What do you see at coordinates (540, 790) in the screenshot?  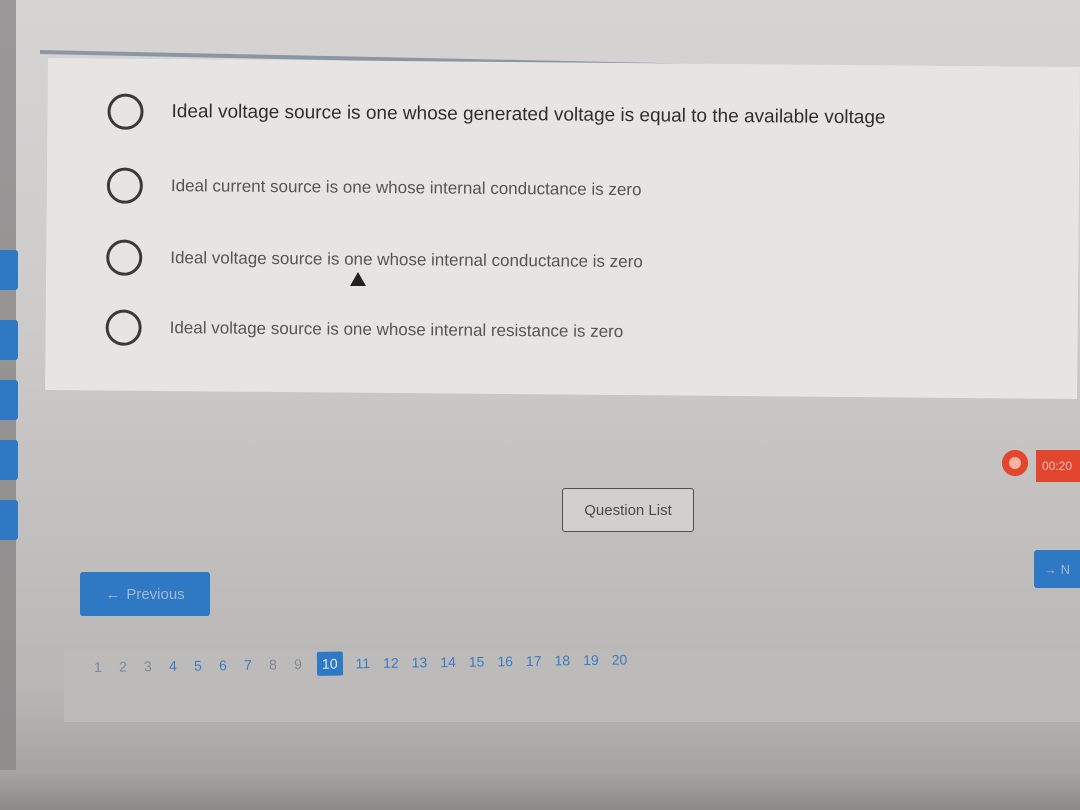 I see `bottom-edge` at bounding box center [540, 790].